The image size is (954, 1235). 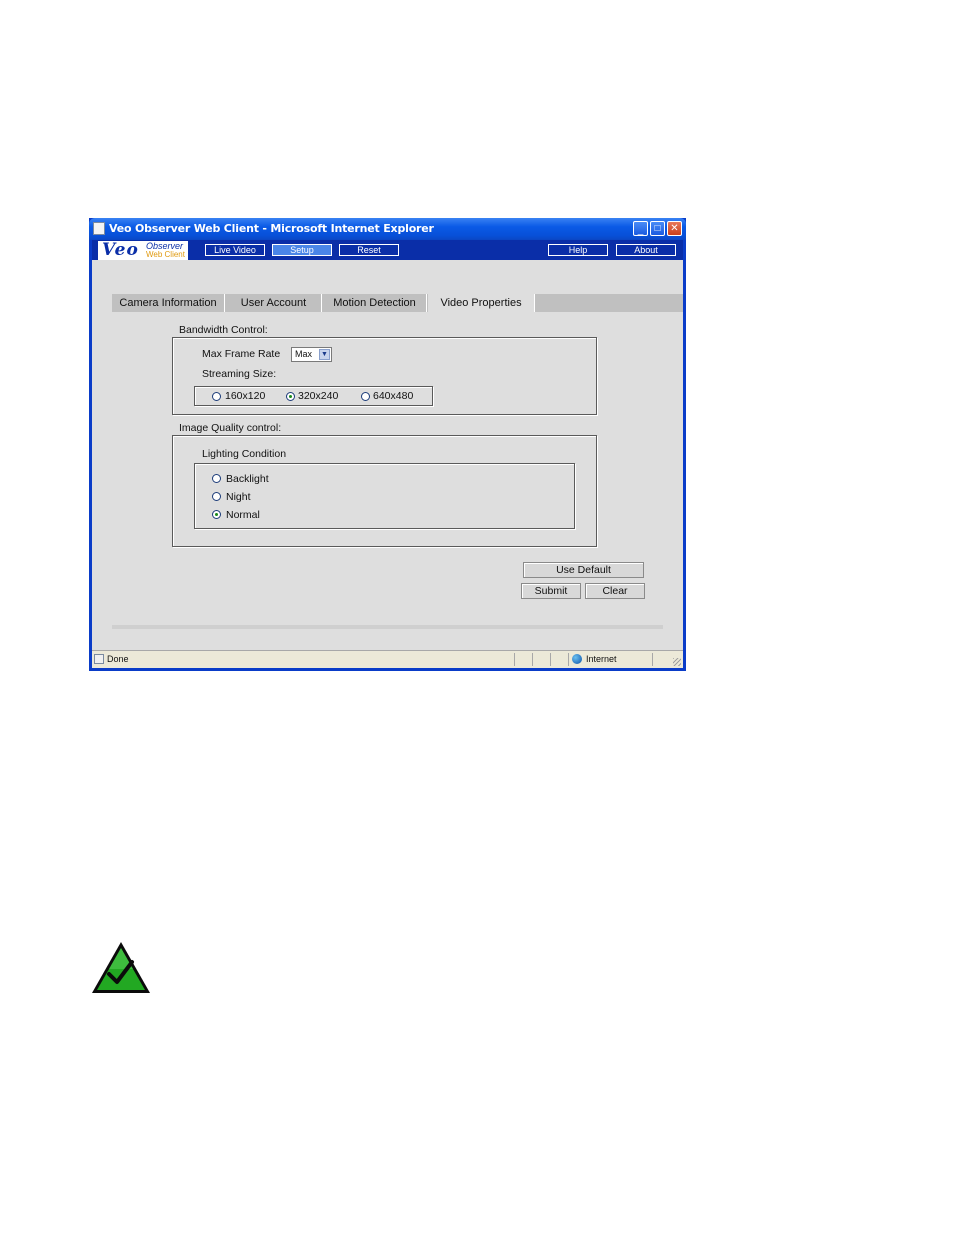 What do you see at coordinates (216, 478) in the screenshot?
I see `radio-backlight` at bounding box center [216, 478].